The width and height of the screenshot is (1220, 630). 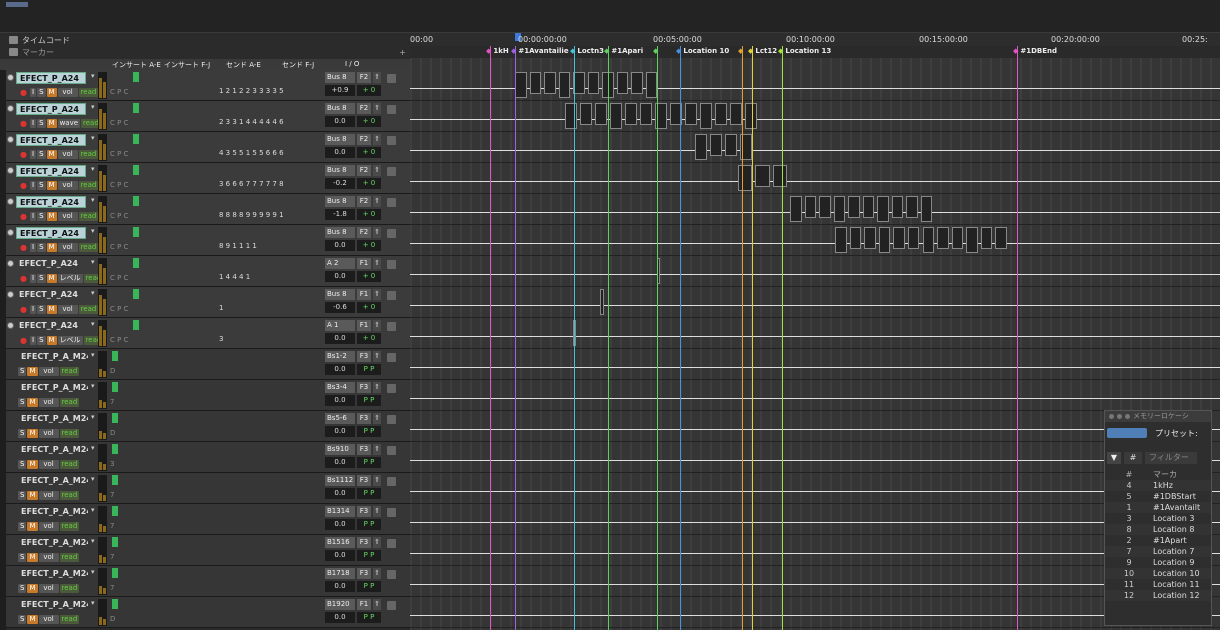 What do you see at coordinates (208, 550) in the screenshot?
I see `track-row: EFECT_P_A_M24 ▾ S Mvol read 7 B1516 F3 ⇑ 0.0 P P` at bounding box center [208, 550].